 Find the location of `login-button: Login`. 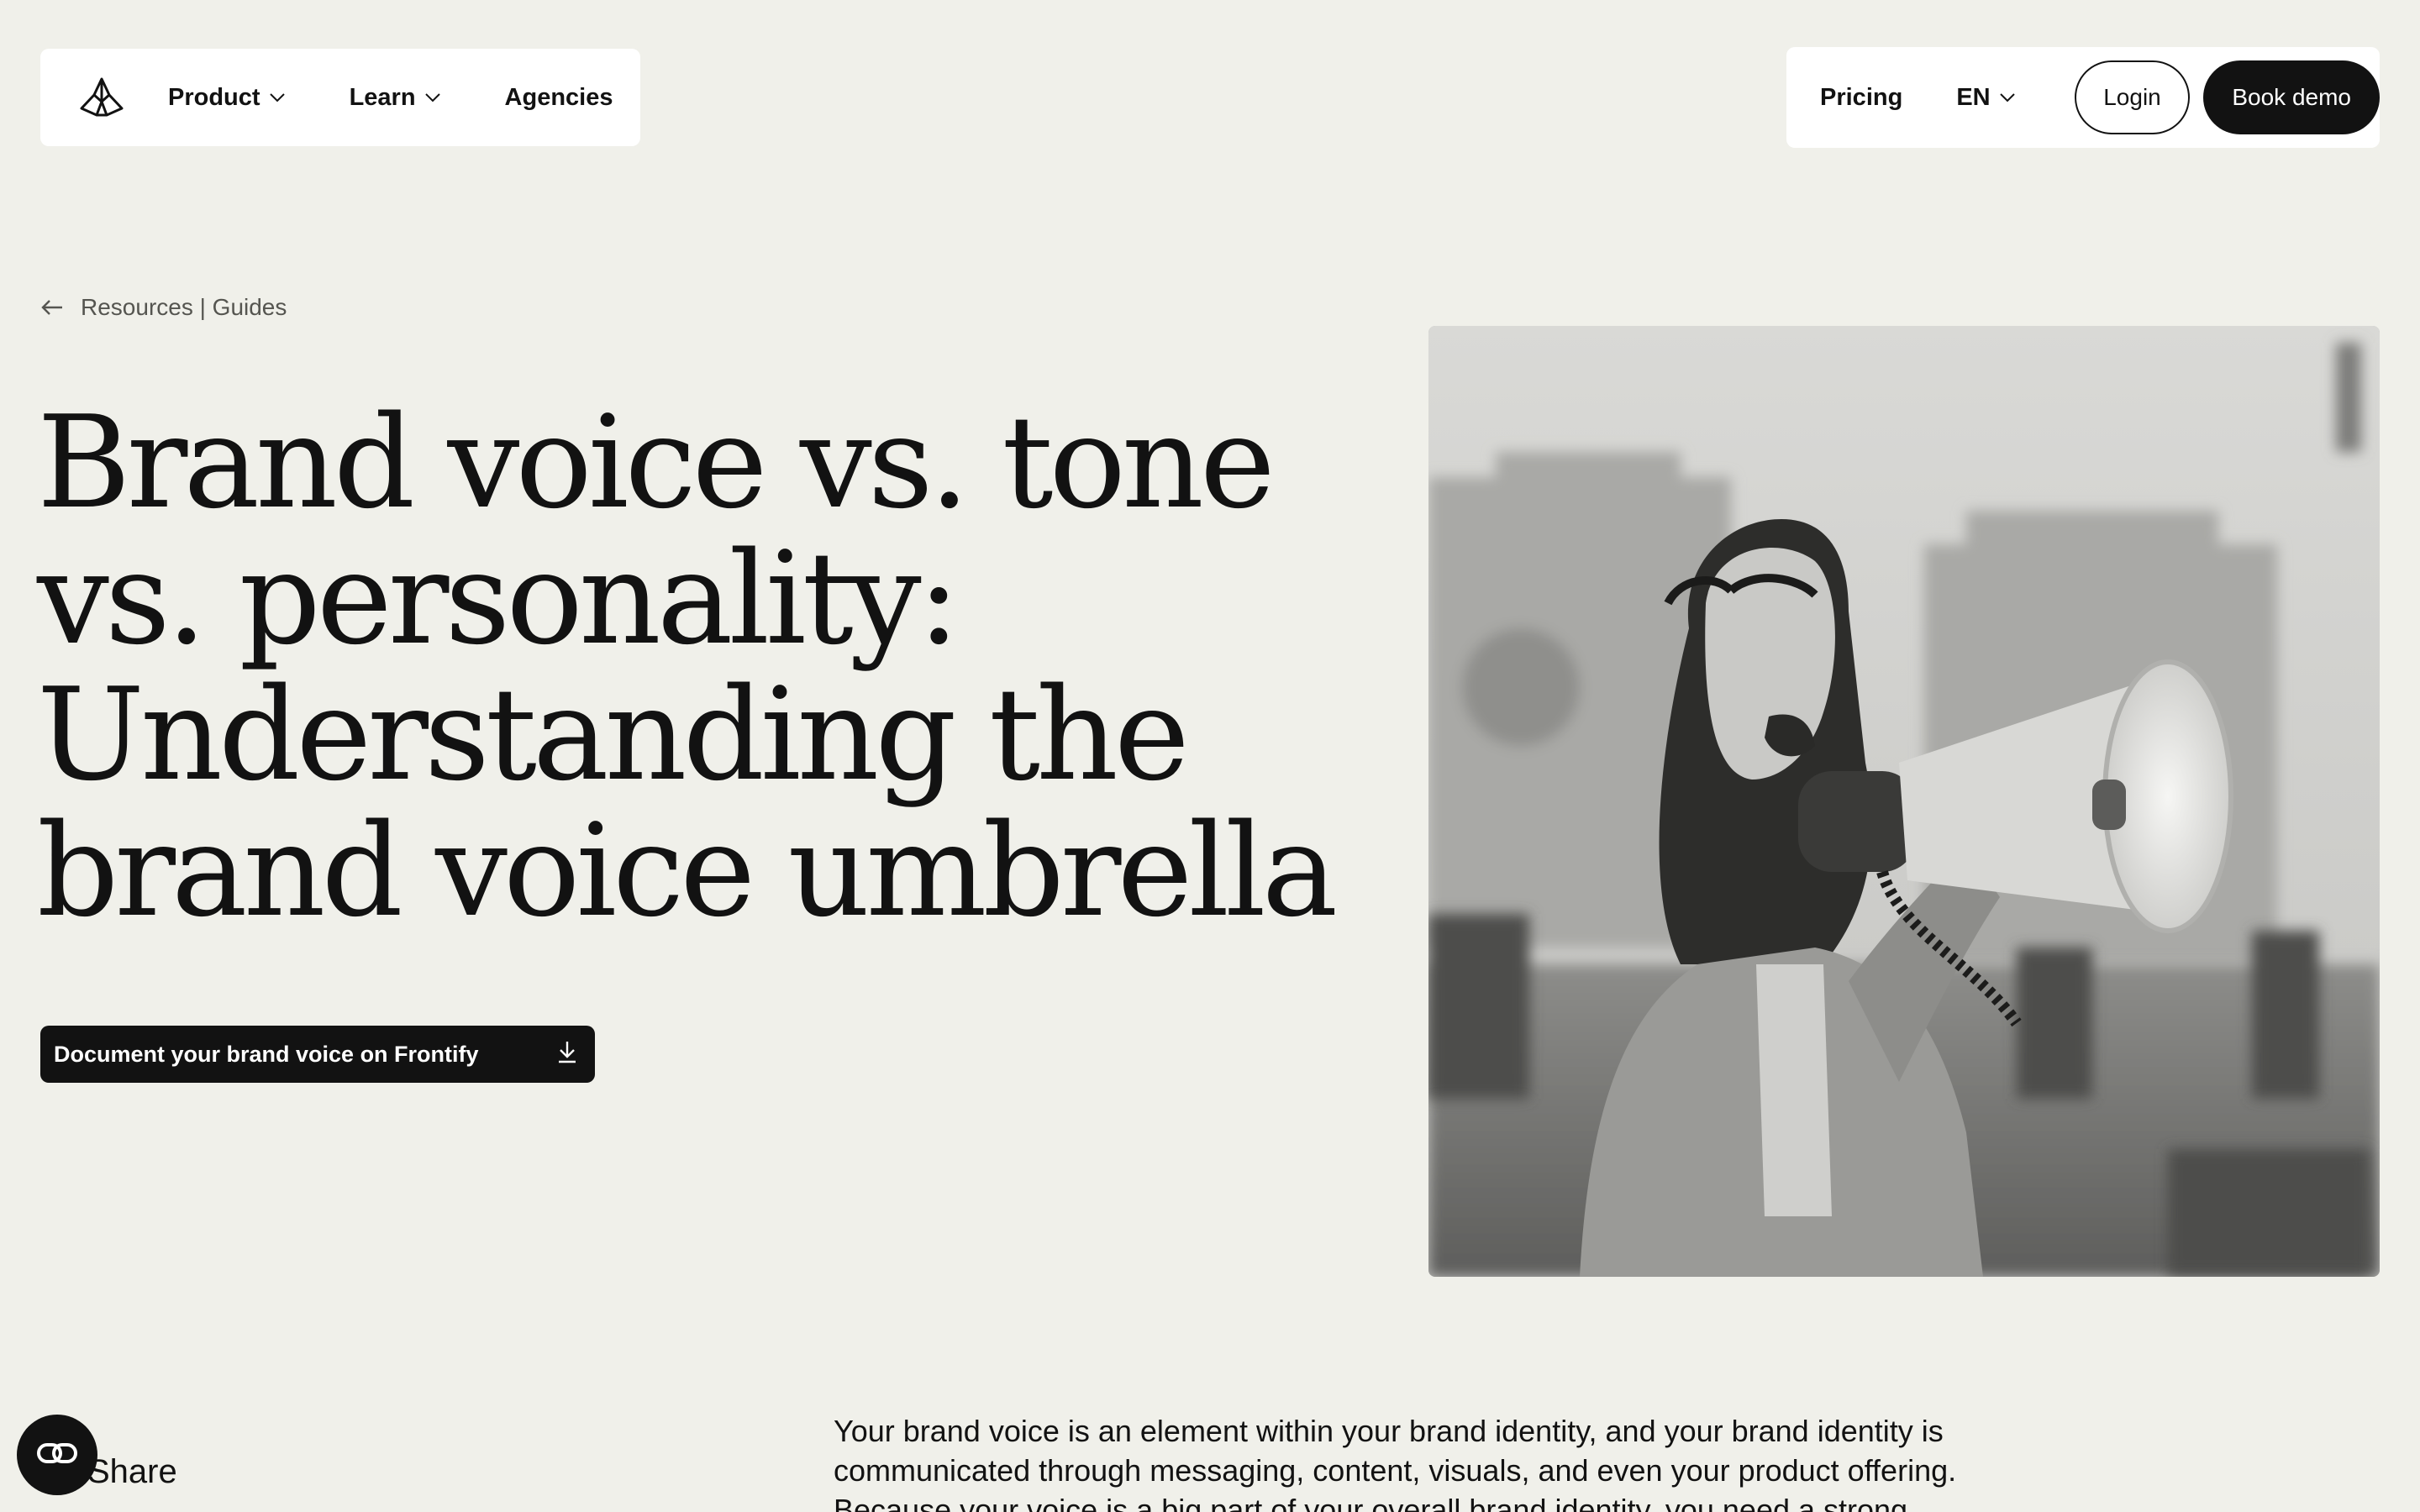

login-button: Login is located at coordinates (2132, 97).